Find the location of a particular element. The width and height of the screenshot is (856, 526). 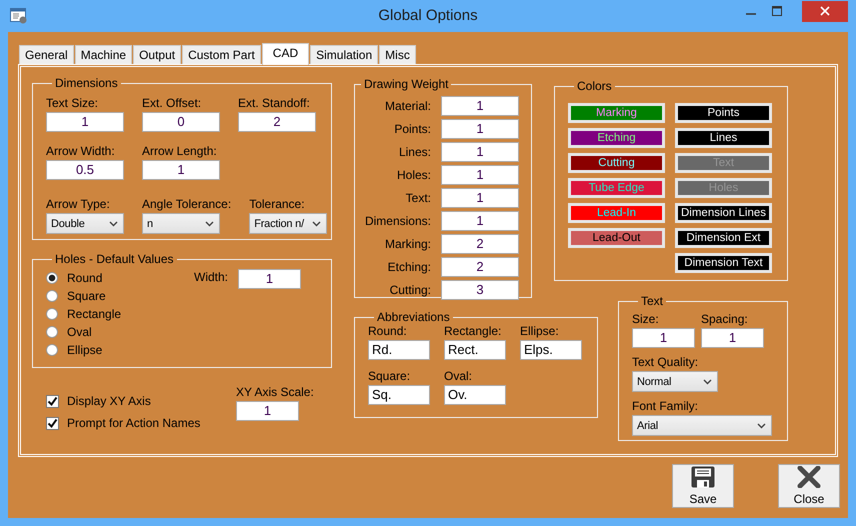

group-title: Text is located at coordinates (652, 301).